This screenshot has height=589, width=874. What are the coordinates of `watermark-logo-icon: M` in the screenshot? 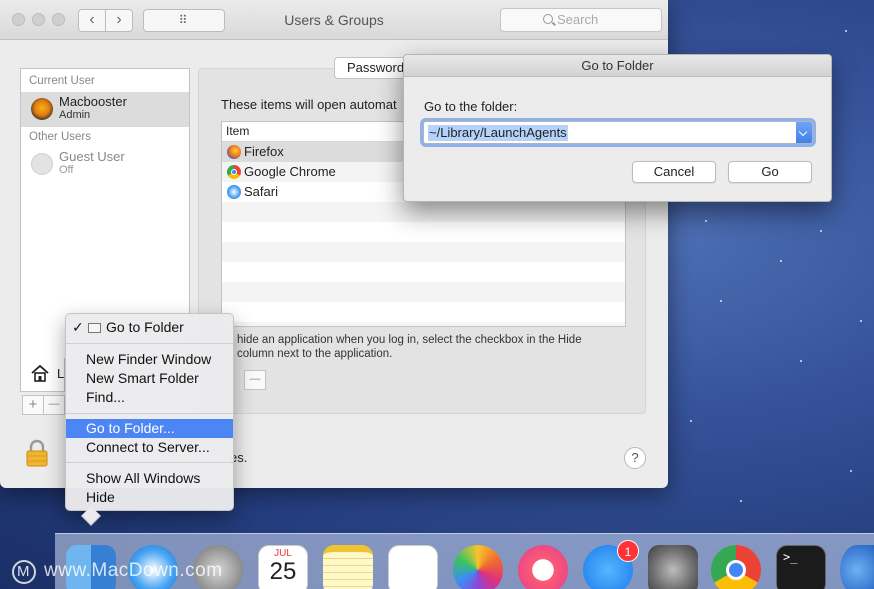 It's located at (24, 572).